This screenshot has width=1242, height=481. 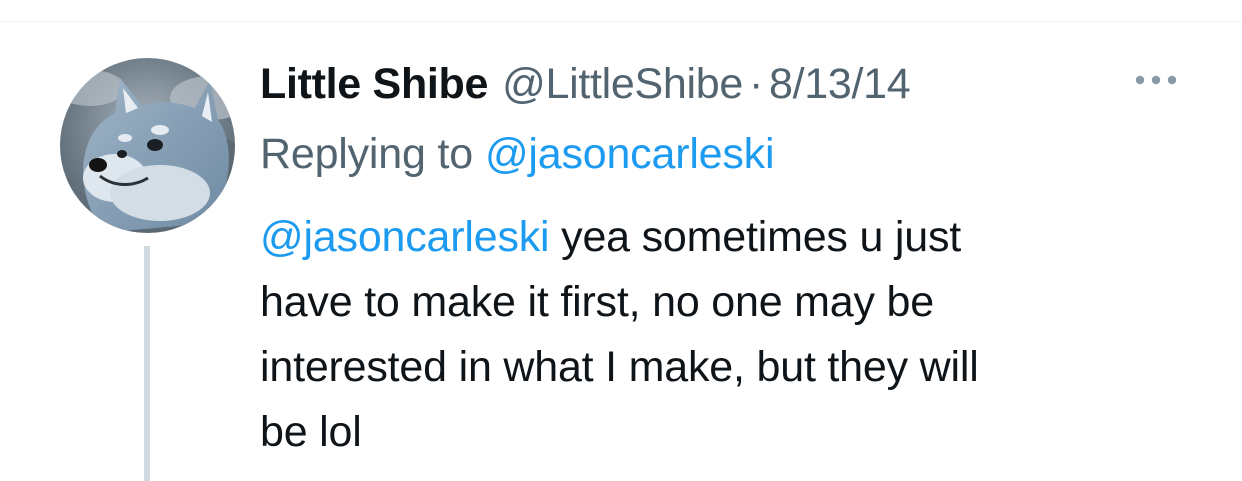 What do you see at coordinates (761, 237) in the screenshot?
I see `tweet-text-segment: yea sometimes u just` at bounding box center [761, 237].